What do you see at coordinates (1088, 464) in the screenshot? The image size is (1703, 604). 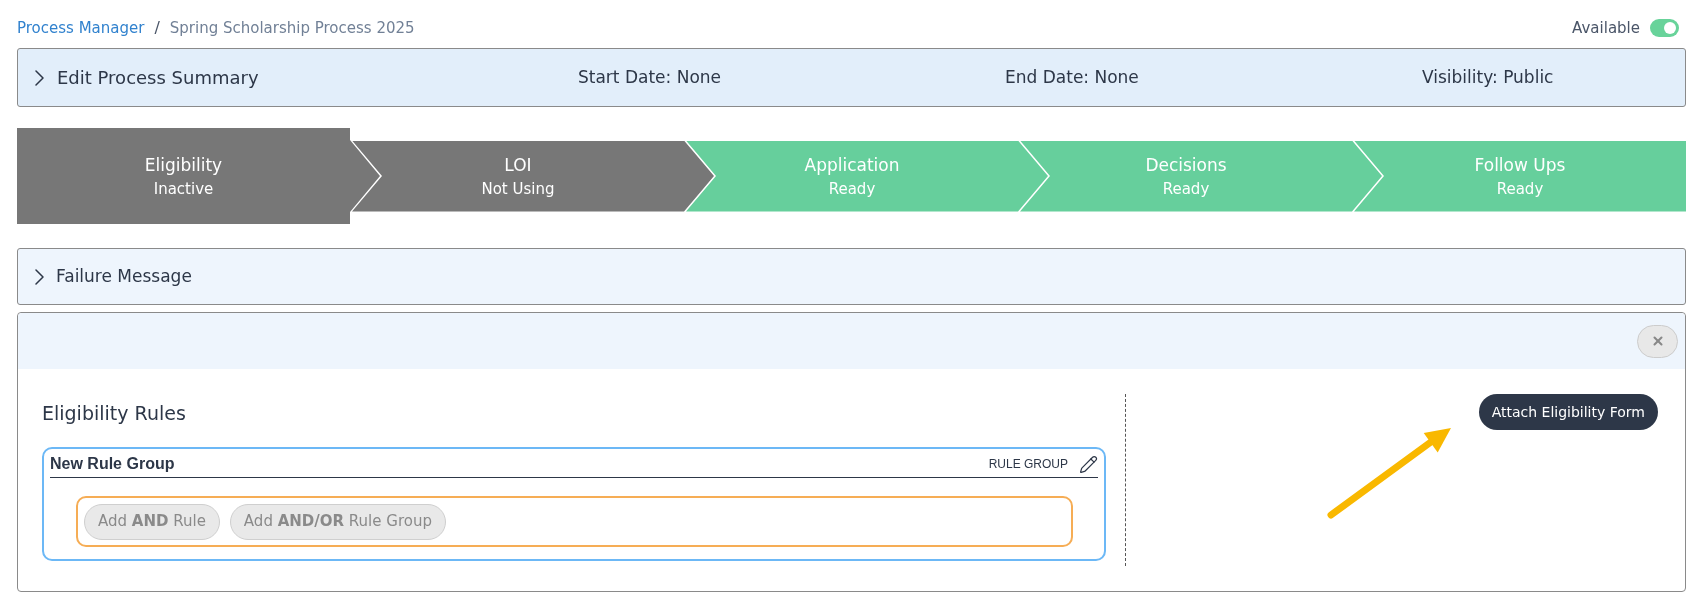 I see `pencil-icon` at bounding box center [1088, 464].